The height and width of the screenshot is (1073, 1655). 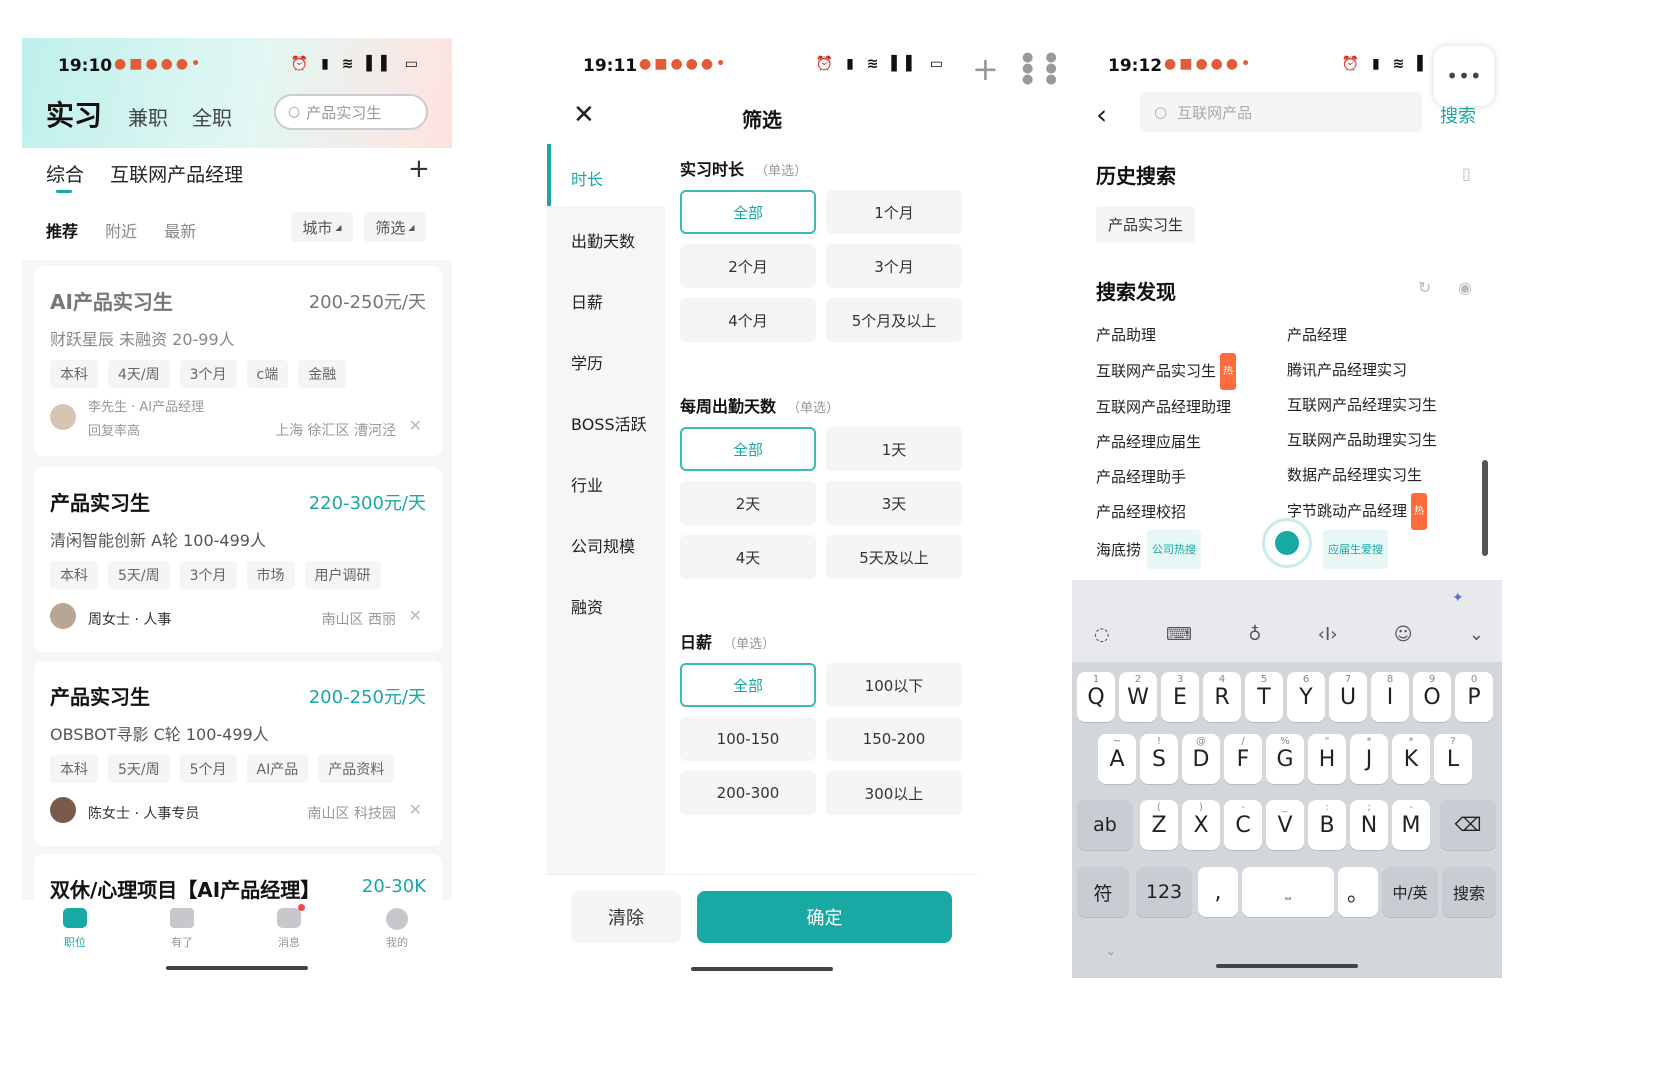 What do you see at coordinates (212, 116) in the screenshot?
I see `tab-fulltime: 全职` at bounding box center [212, 116].